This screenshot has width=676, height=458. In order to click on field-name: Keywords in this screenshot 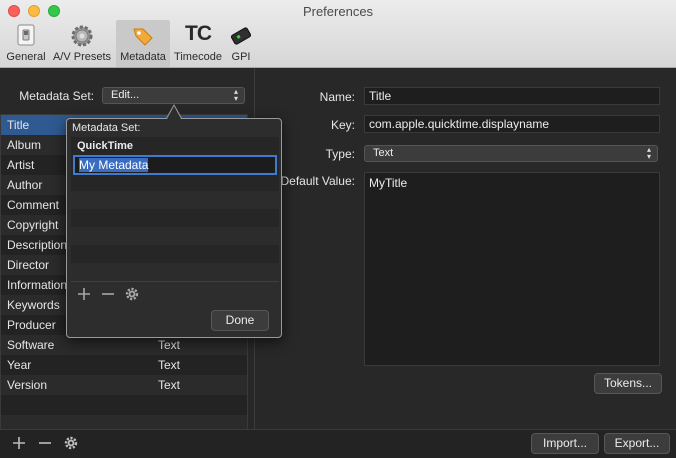, I will do `click(33, 305)`.